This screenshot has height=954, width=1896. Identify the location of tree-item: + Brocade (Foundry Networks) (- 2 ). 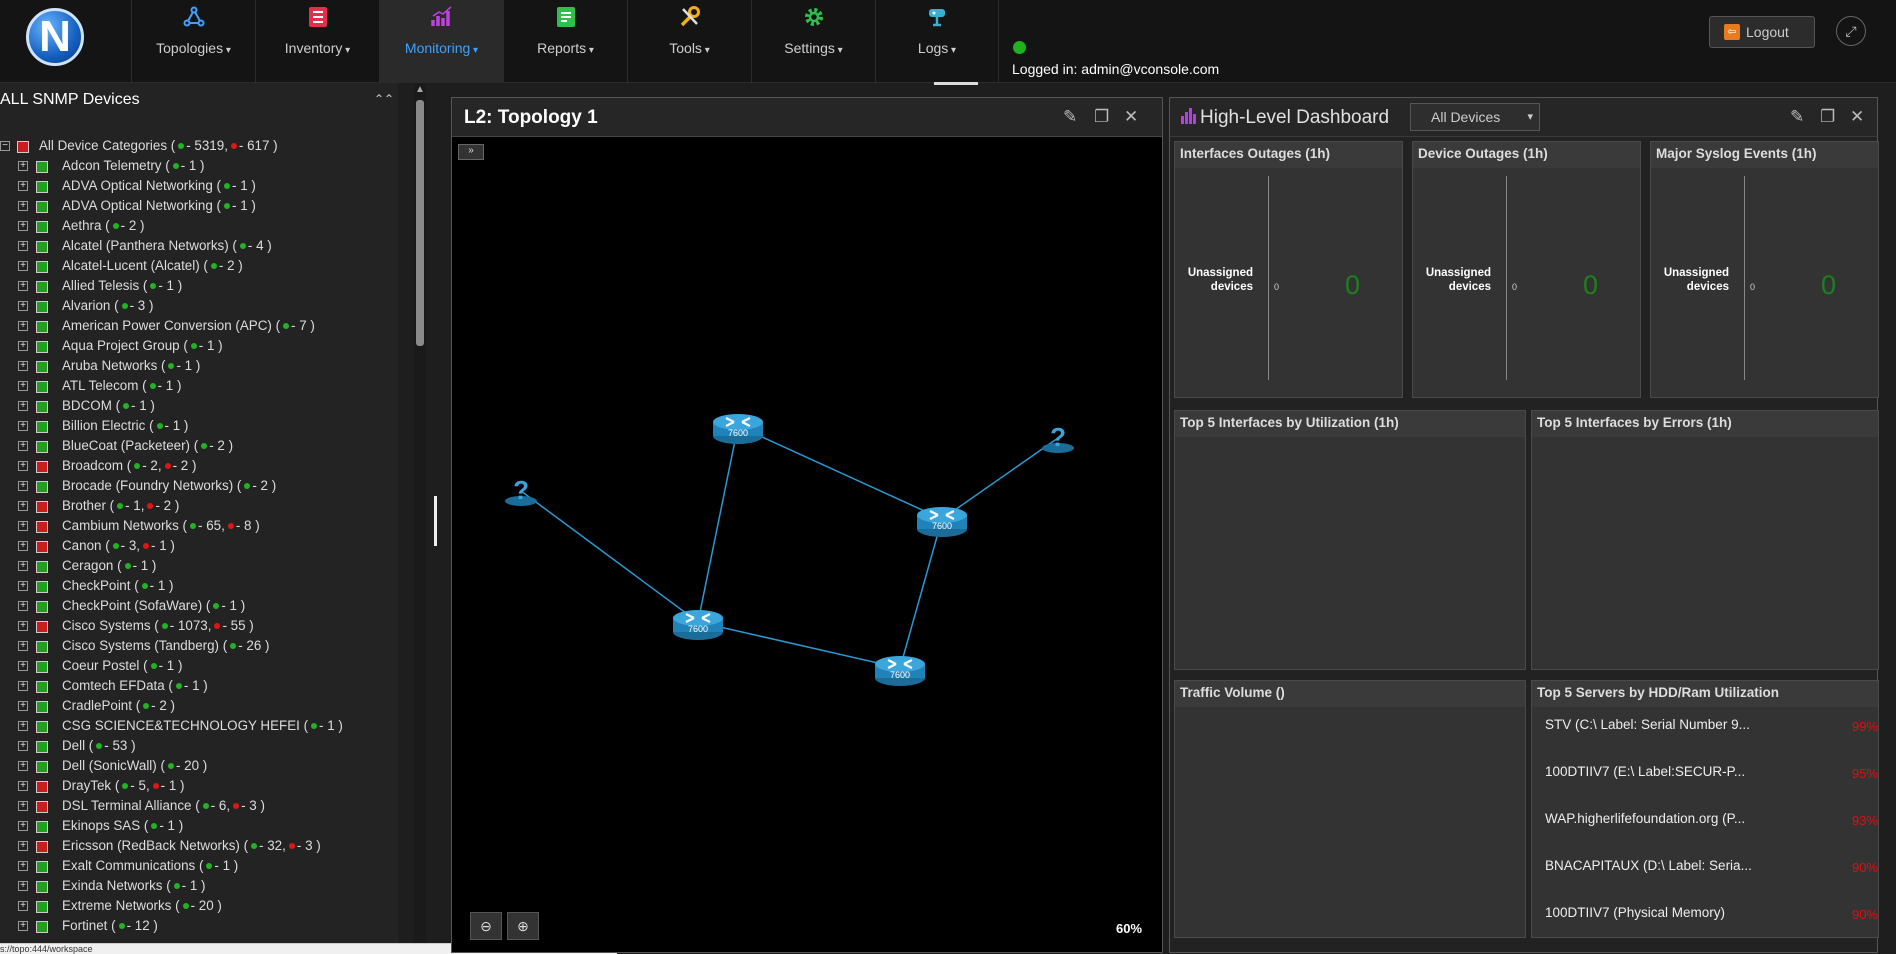
(199, 487).